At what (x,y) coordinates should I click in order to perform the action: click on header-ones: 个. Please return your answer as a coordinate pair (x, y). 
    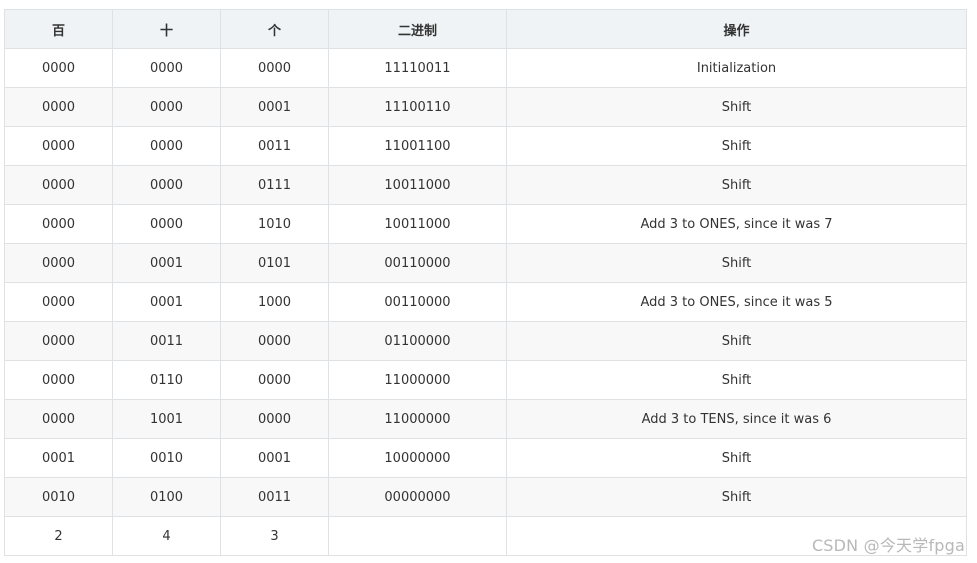
    Looking at the image, I should click on (274, 29).